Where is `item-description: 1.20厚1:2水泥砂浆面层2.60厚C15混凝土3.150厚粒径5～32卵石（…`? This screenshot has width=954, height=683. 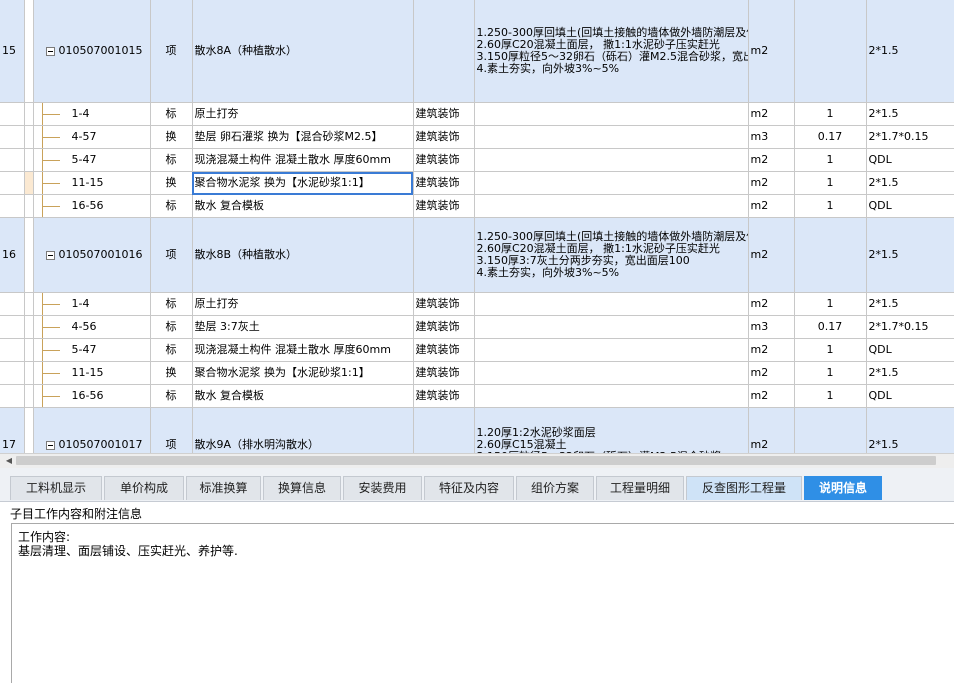
item-description: 1.20厚1:2水泥砂浆面层2.60厚C15混凝土3.150厚粒径5～32卵石（… is located at coordinates (611, 430).